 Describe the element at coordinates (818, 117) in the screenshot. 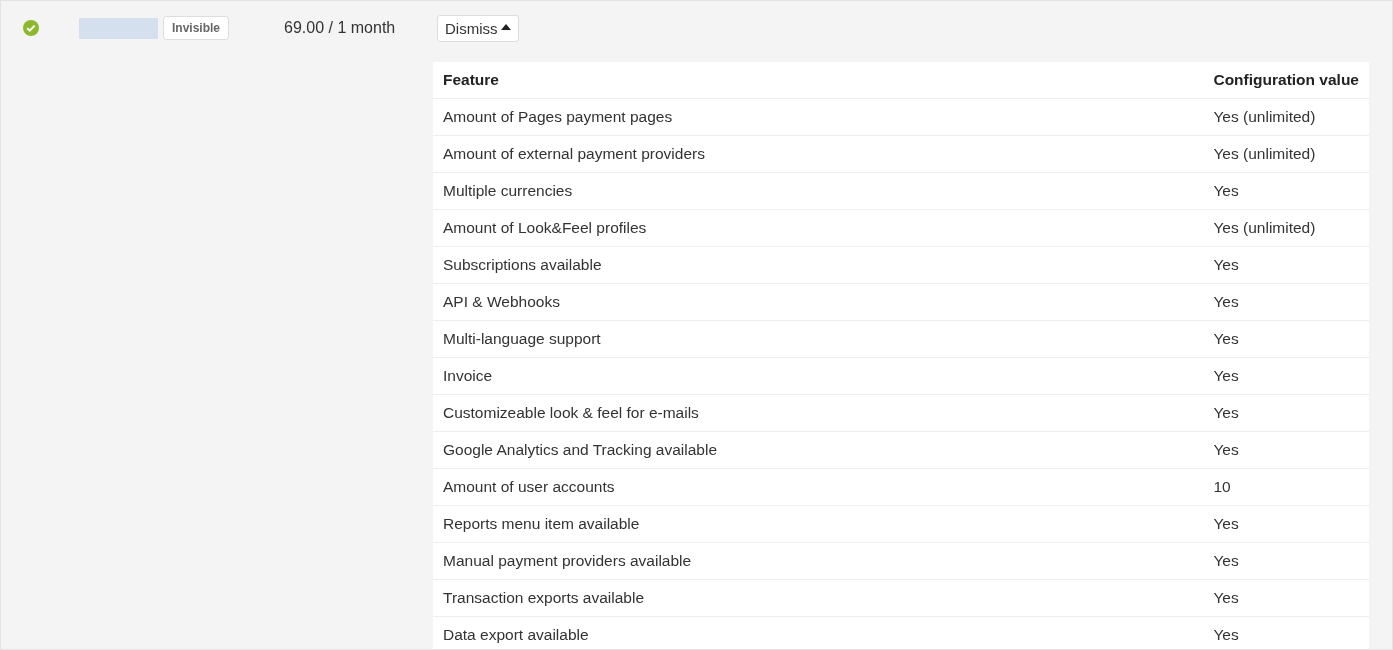

I see `table-cell: Amount of Pages payment pages` at that location.